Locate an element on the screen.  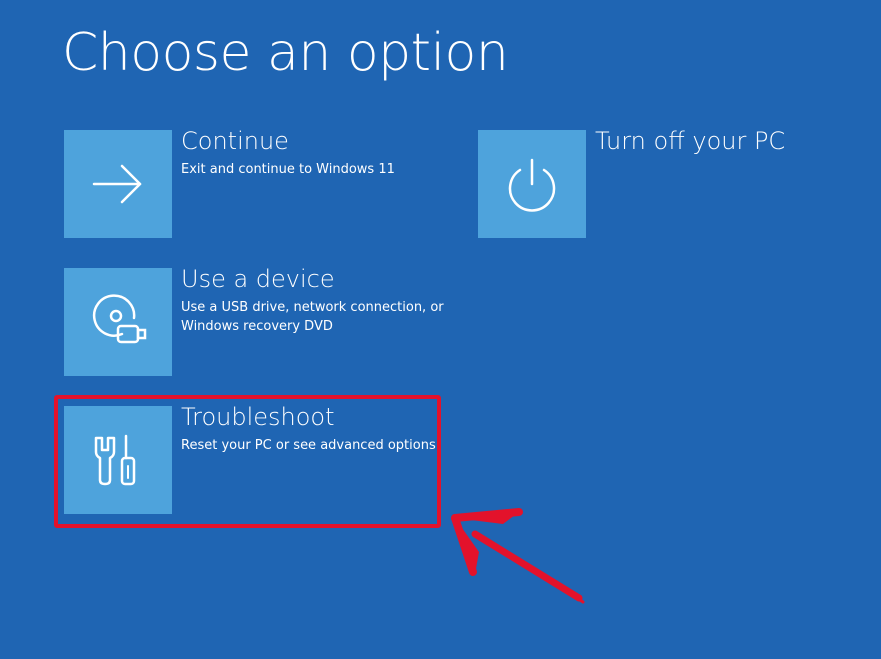
turn-off-tile is located at coordinates (532, 184).